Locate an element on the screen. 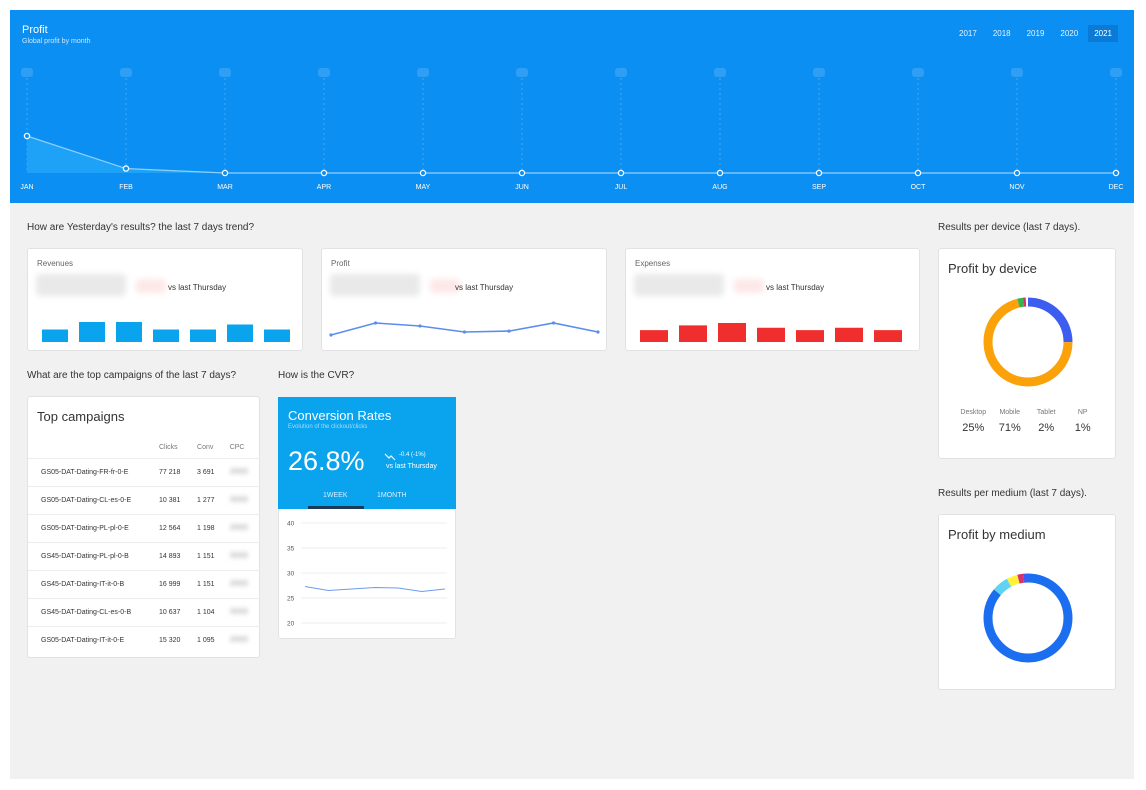 This screenshot has width=1146, height=790. table-row: GS05-DAT-Dating-CL-es-0-E 10 381 1 277 is located at coordinates (144, 499).